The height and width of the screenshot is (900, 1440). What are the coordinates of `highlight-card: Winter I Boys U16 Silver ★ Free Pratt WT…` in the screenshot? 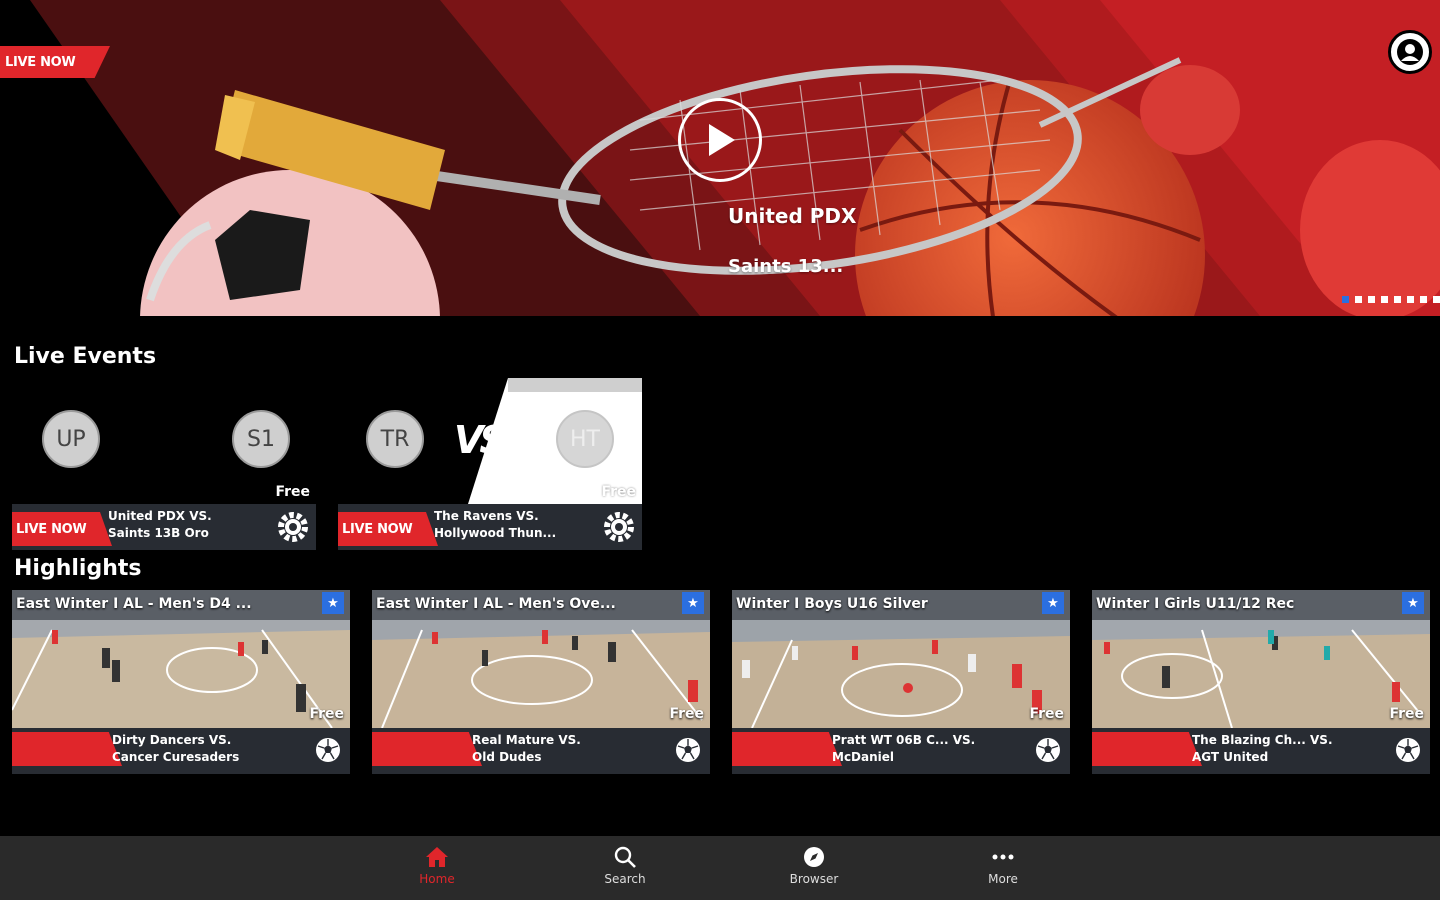 It's located at (901, 682).